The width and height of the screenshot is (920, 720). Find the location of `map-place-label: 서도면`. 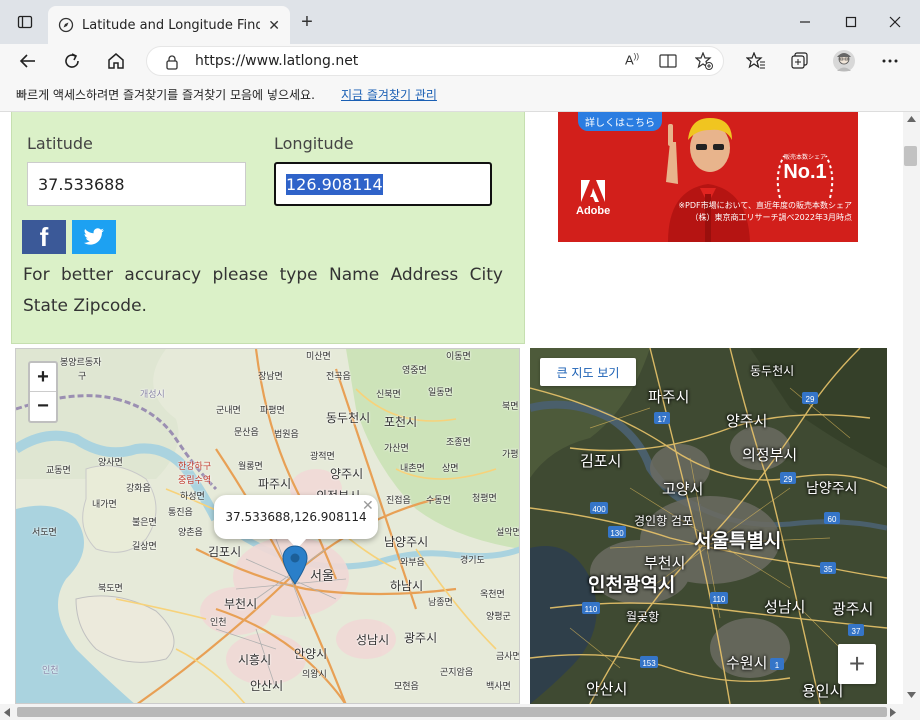

map-place-label: 서도면 is located at coordinates (44, 533).